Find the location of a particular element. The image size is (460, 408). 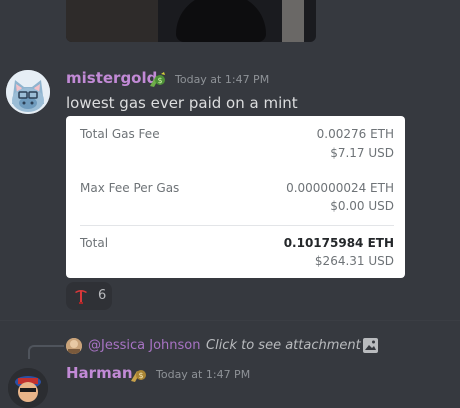

total-label: Total is located at coordinates (94, 243).